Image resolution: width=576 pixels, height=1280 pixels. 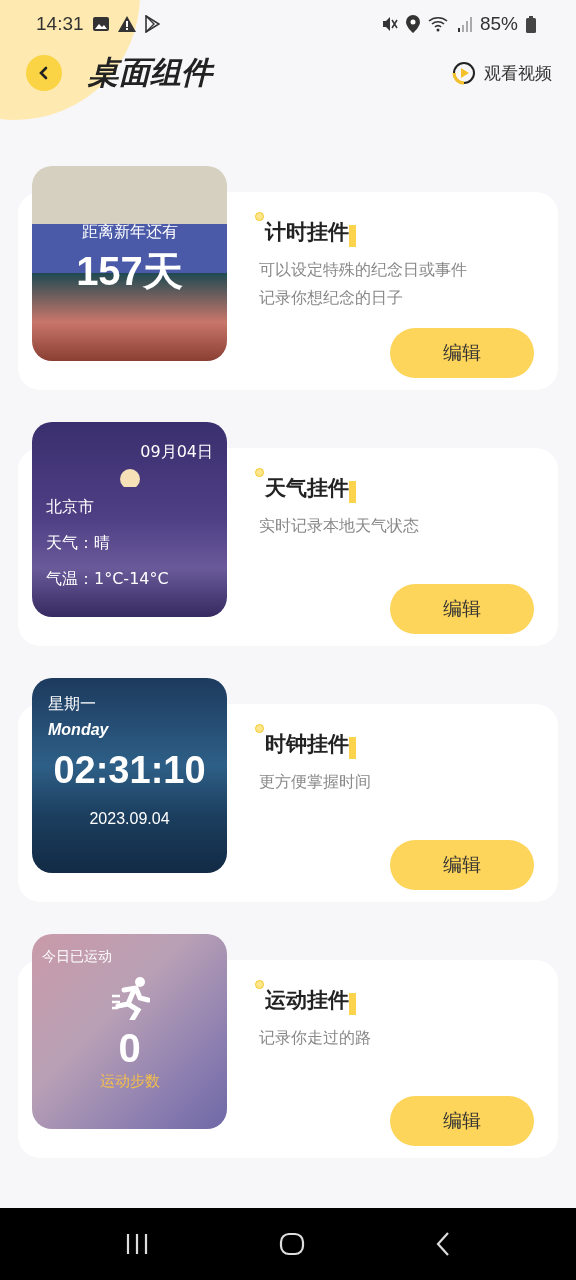 I want to click on signal-icon, so click(x=464, y=24).